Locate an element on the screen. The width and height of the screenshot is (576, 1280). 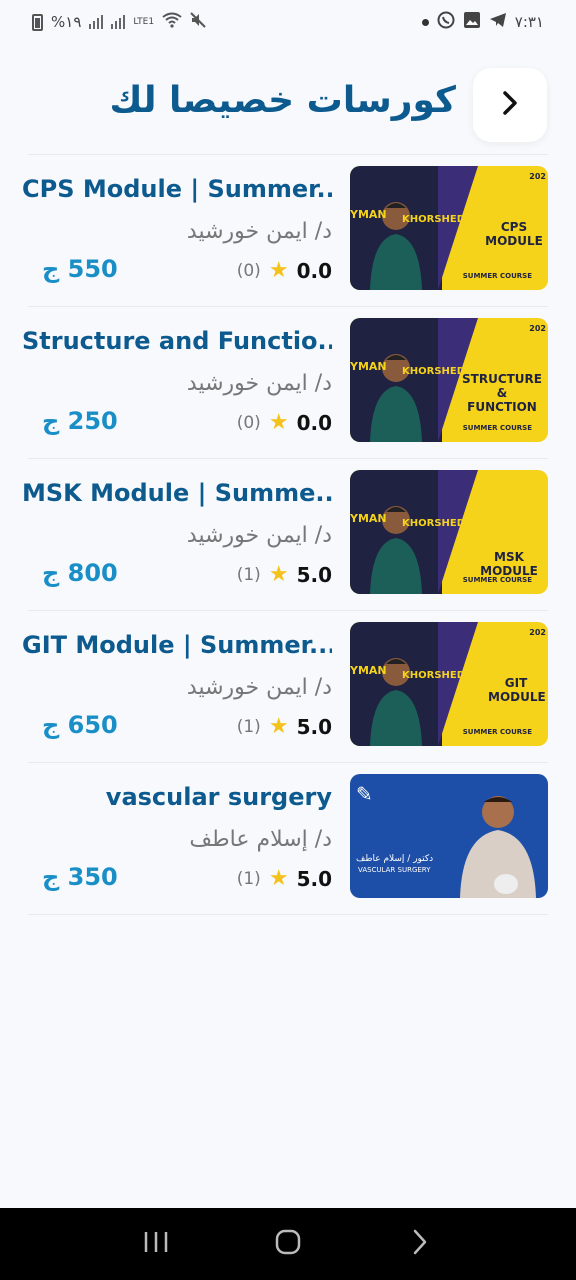
wifi-icon is located at coordinates (172, 22).